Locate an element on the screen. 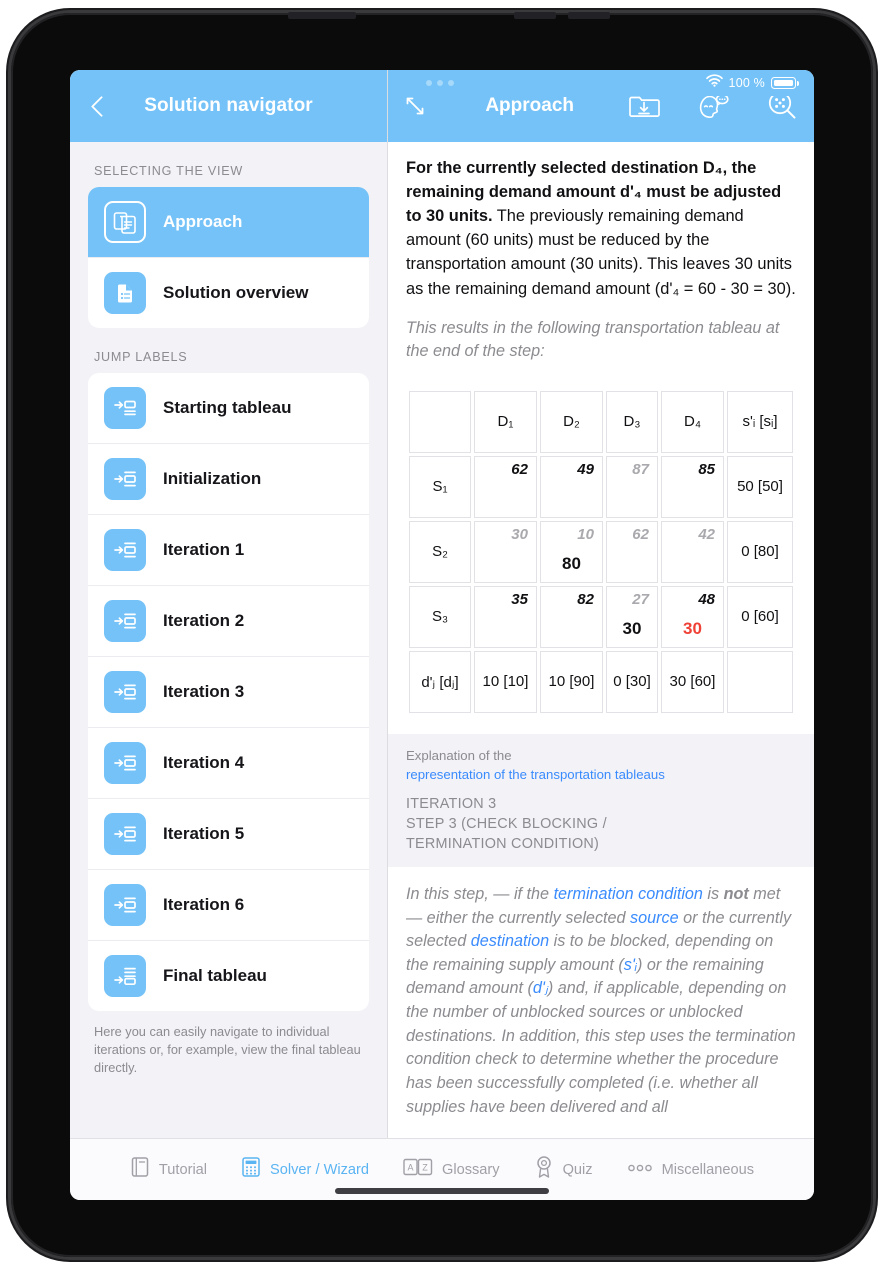 The height and width of the screenshot is (1270, 884). three-dots-icon is located at coordinates (640, 1170).